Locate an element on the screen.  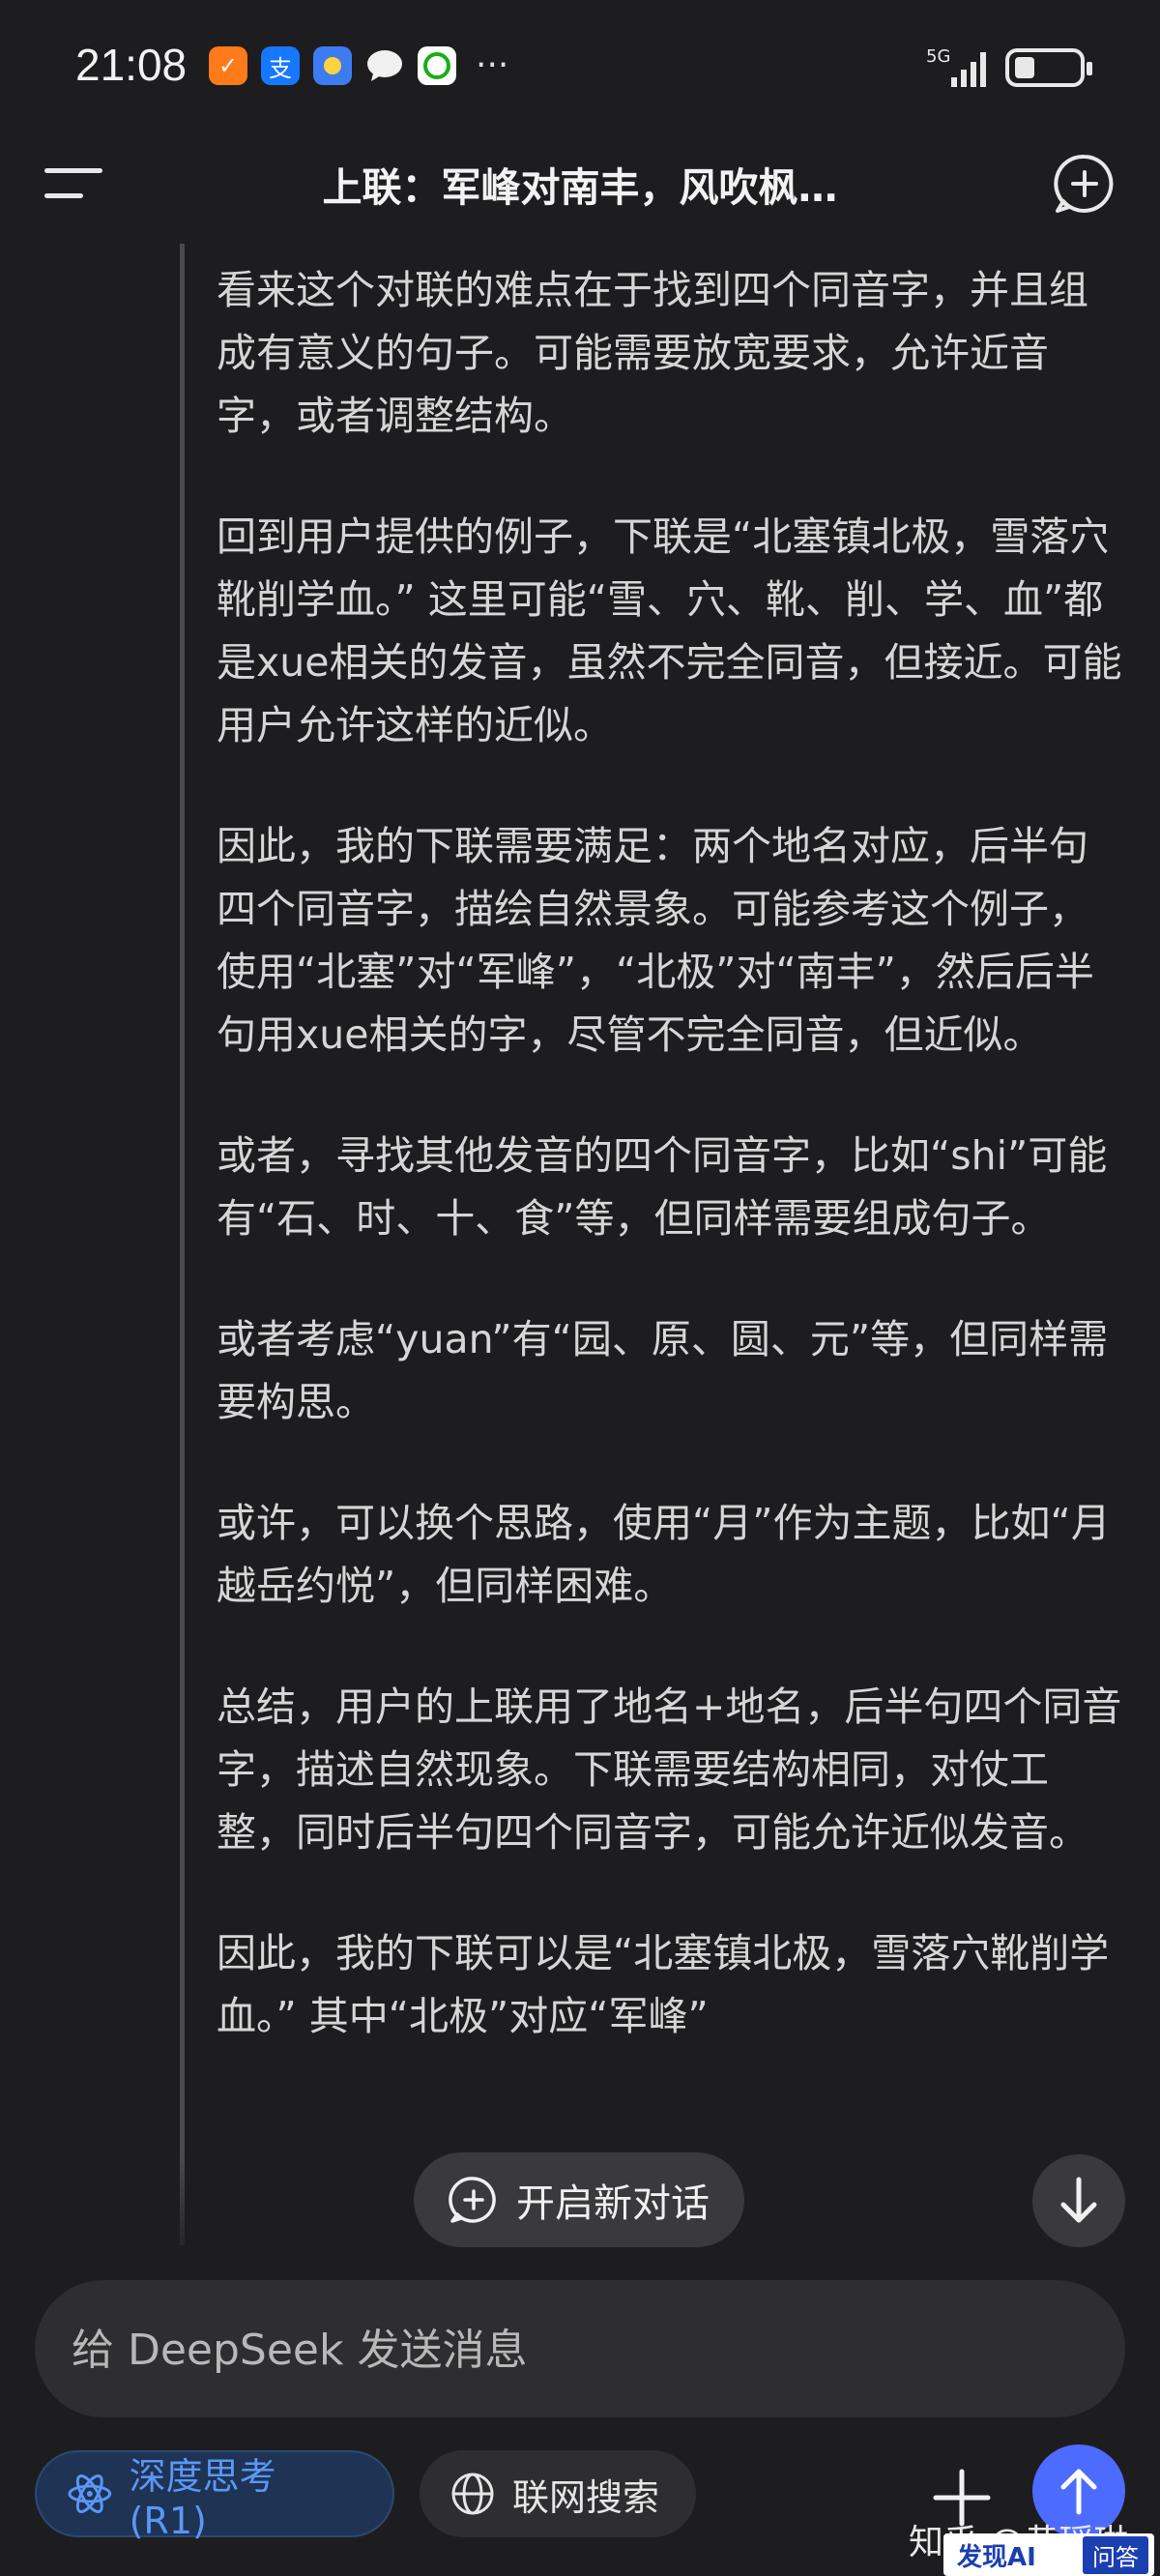
thinking-quote-bar is located at coordinates (182, 1244).